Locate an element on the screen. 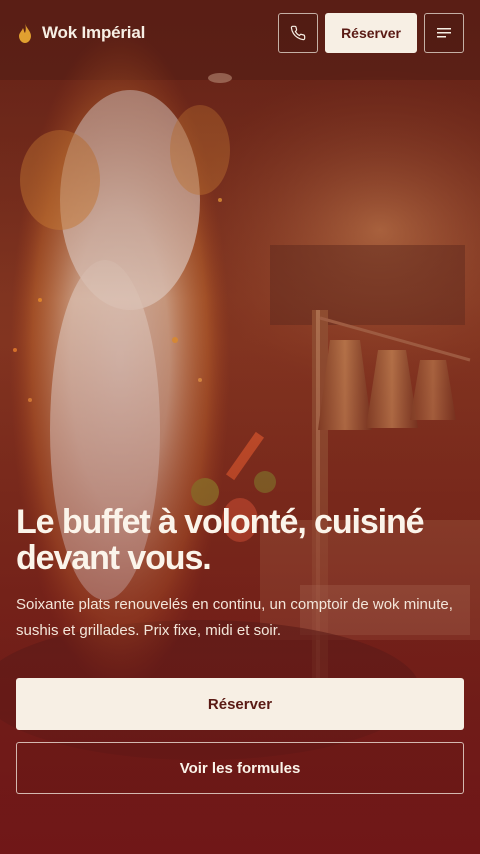 The width and height of the screenshot is (480, 854). menu-button is located at coordinates (444, 33).